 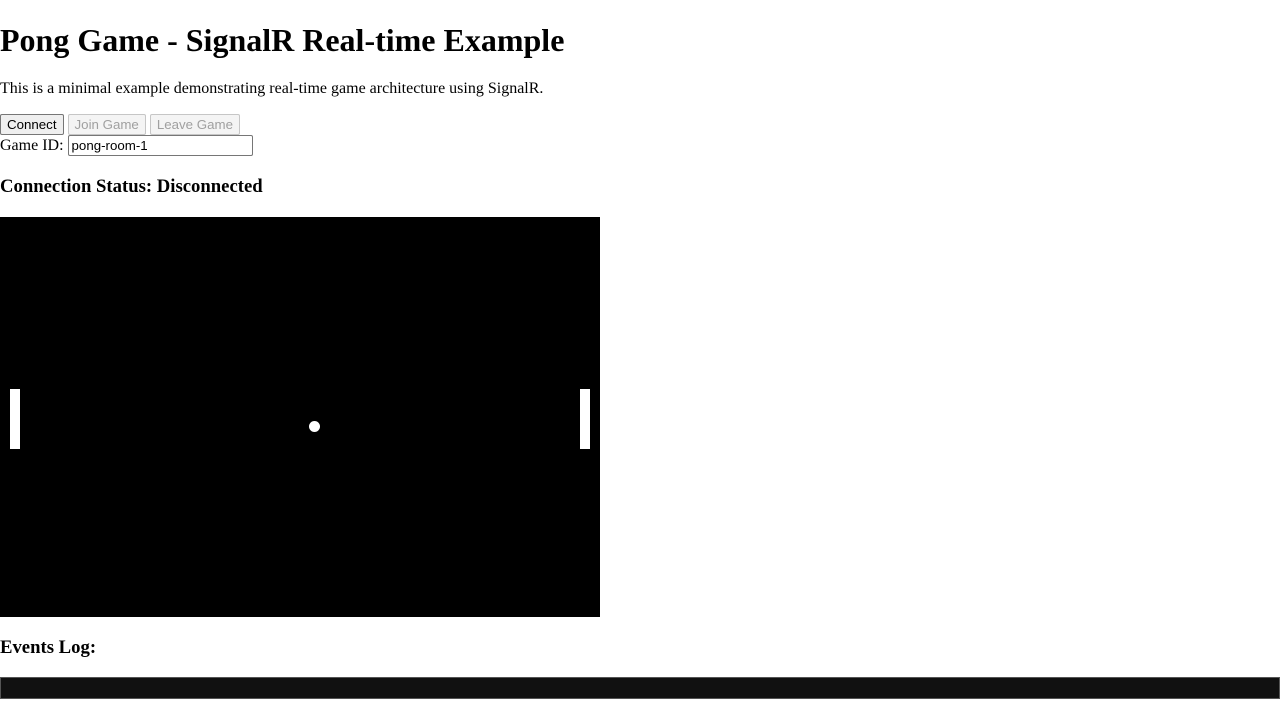 I want to click on events-log, so click(x=640, y=688).